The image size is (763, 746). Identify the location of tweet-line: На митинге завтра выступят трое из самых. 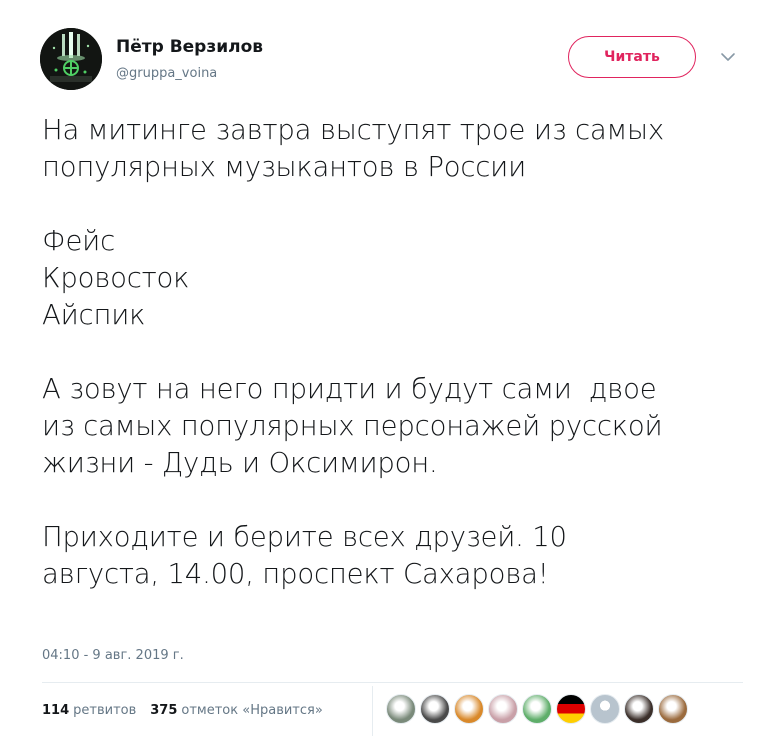
(353, 130).